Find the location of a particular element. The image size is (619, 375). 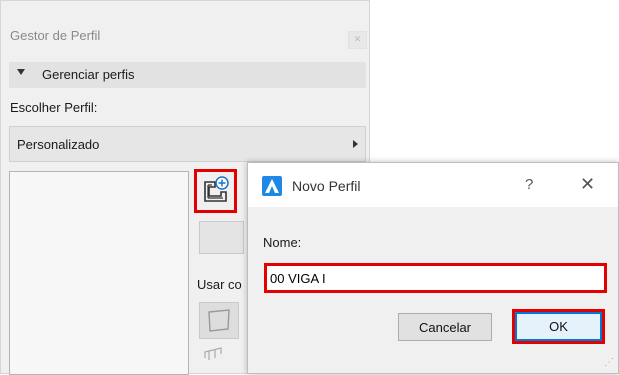

name-label: Nome: is located at coordinates (282, 242).